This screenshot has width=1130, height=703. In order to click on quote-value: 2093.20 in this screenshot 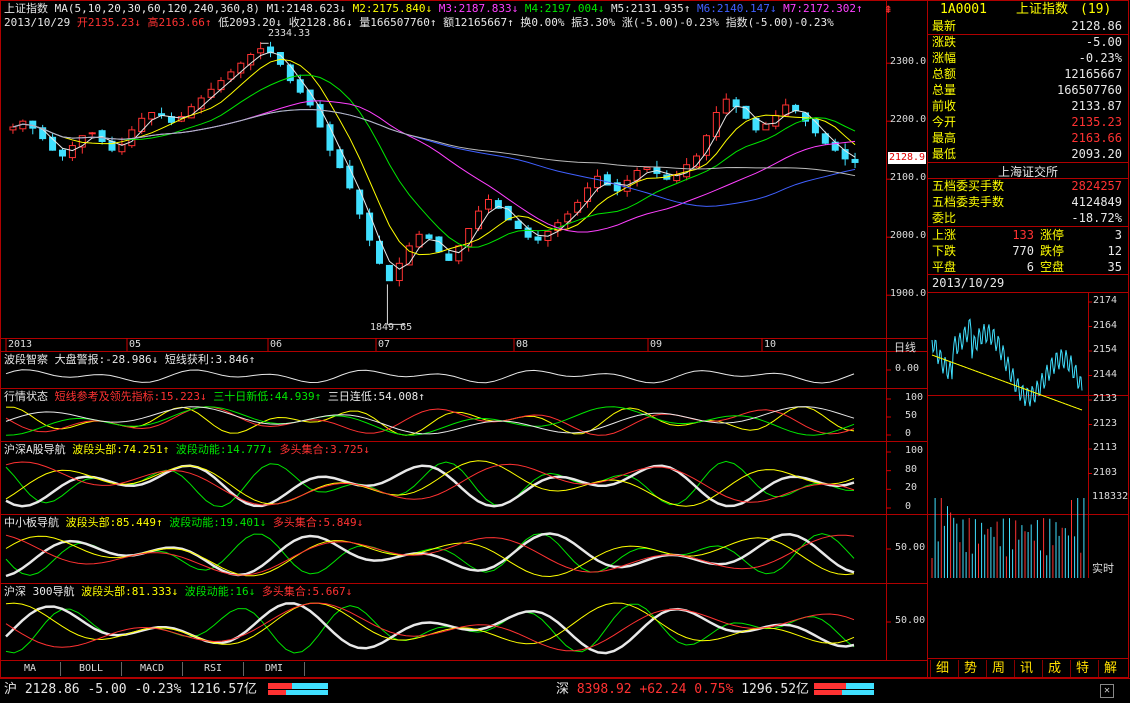, I will do `click(1096, 154)`.